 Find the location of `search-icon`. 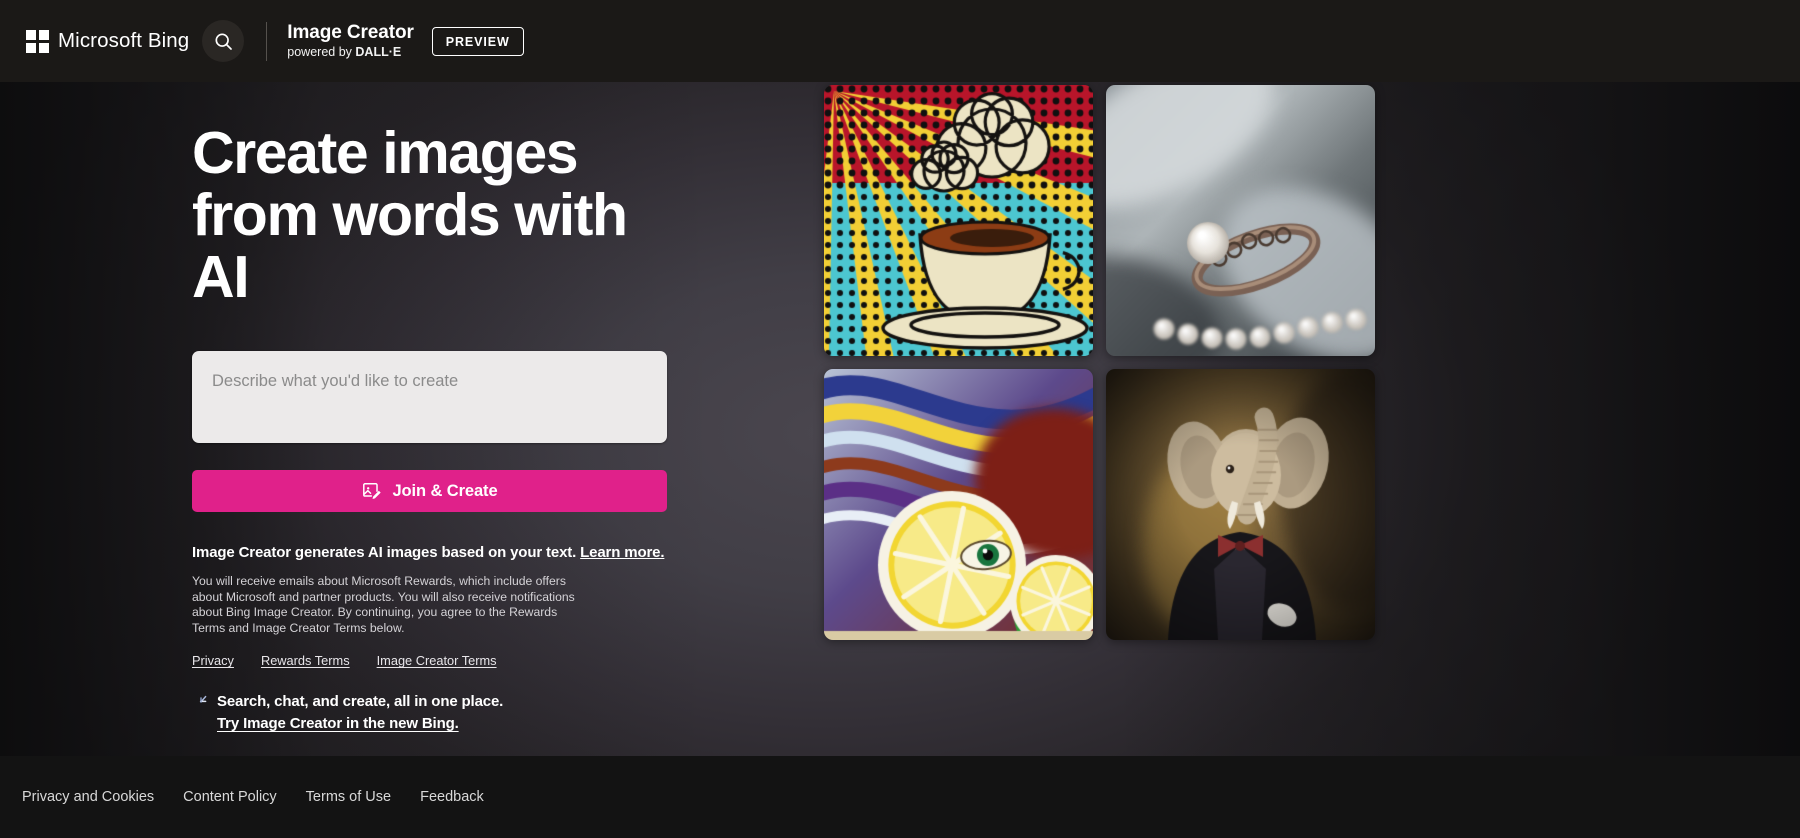

search-icon is located at coordinates (223, 41).